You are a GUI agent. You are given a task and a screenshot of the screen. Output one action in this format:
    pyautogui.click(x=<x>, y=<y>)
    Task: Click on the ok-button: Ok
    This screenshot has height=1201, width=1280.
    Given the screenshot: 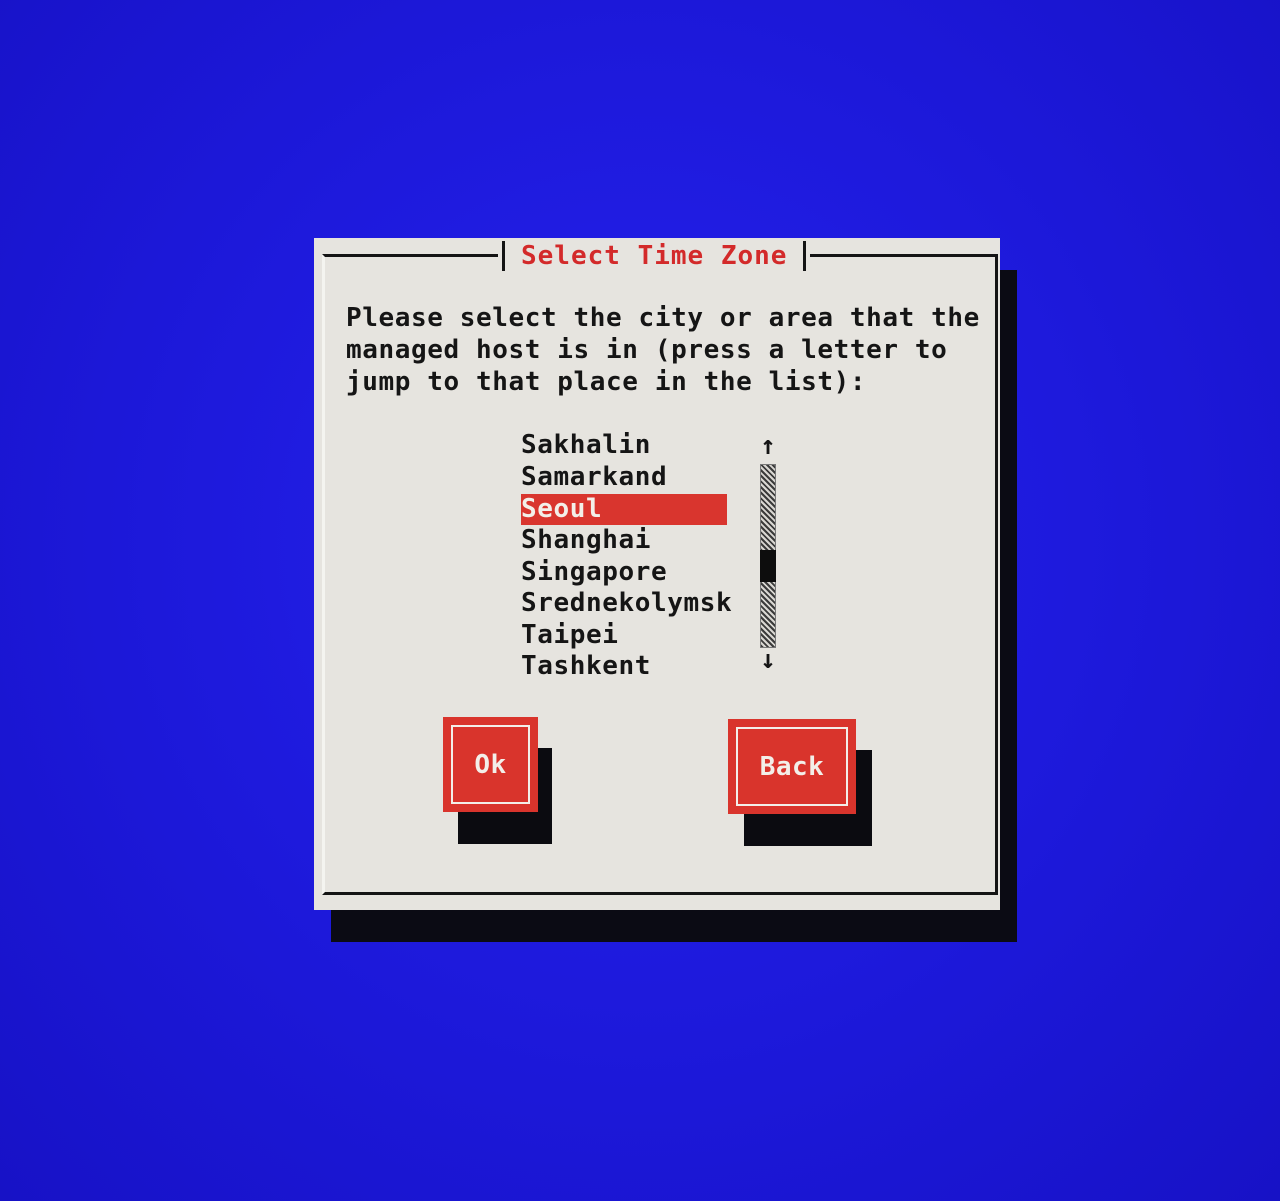 What is the action you would take?
    pyautogui.click(x=490, y=764)
    